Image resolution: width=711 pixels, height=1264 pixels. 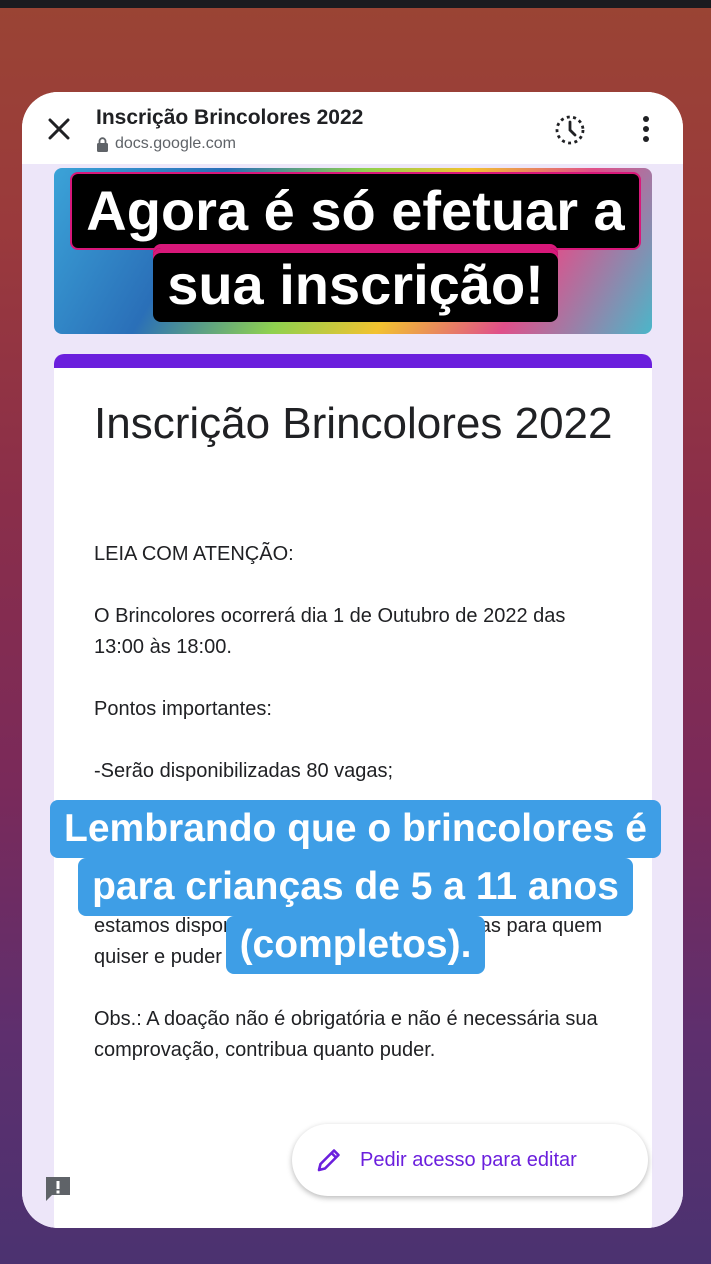 What do you see at coordinates (646, 129) in the screenshot?
I see `more-vert-icon` at bounding box center [646, 129].